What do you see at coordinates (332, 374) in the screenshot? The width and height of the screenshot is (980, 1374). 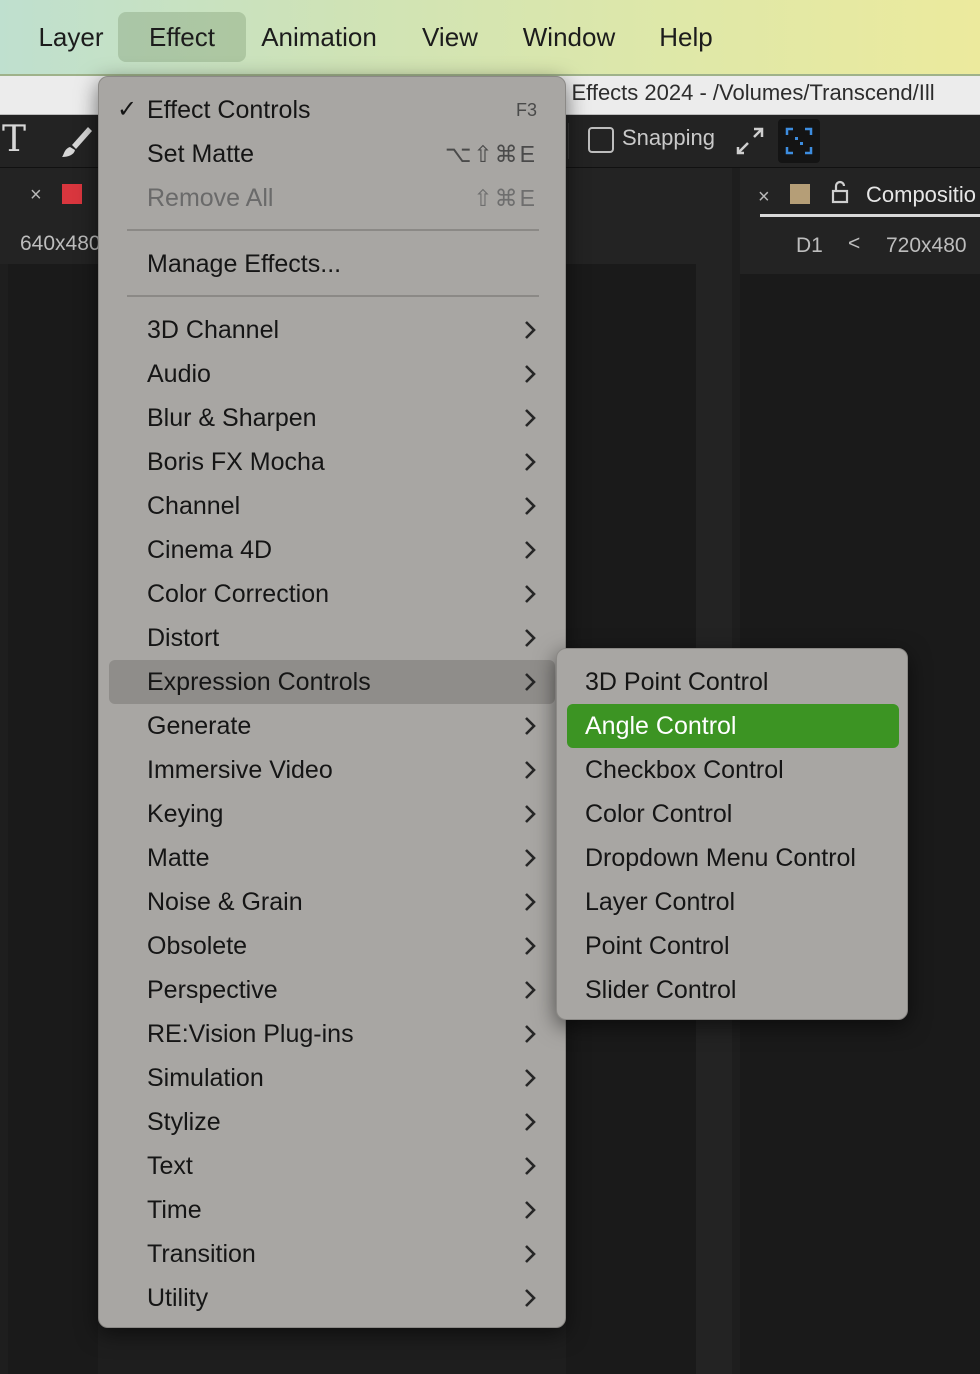 I see `menu-item-audio: Audio` at bounding box center [332, 374].